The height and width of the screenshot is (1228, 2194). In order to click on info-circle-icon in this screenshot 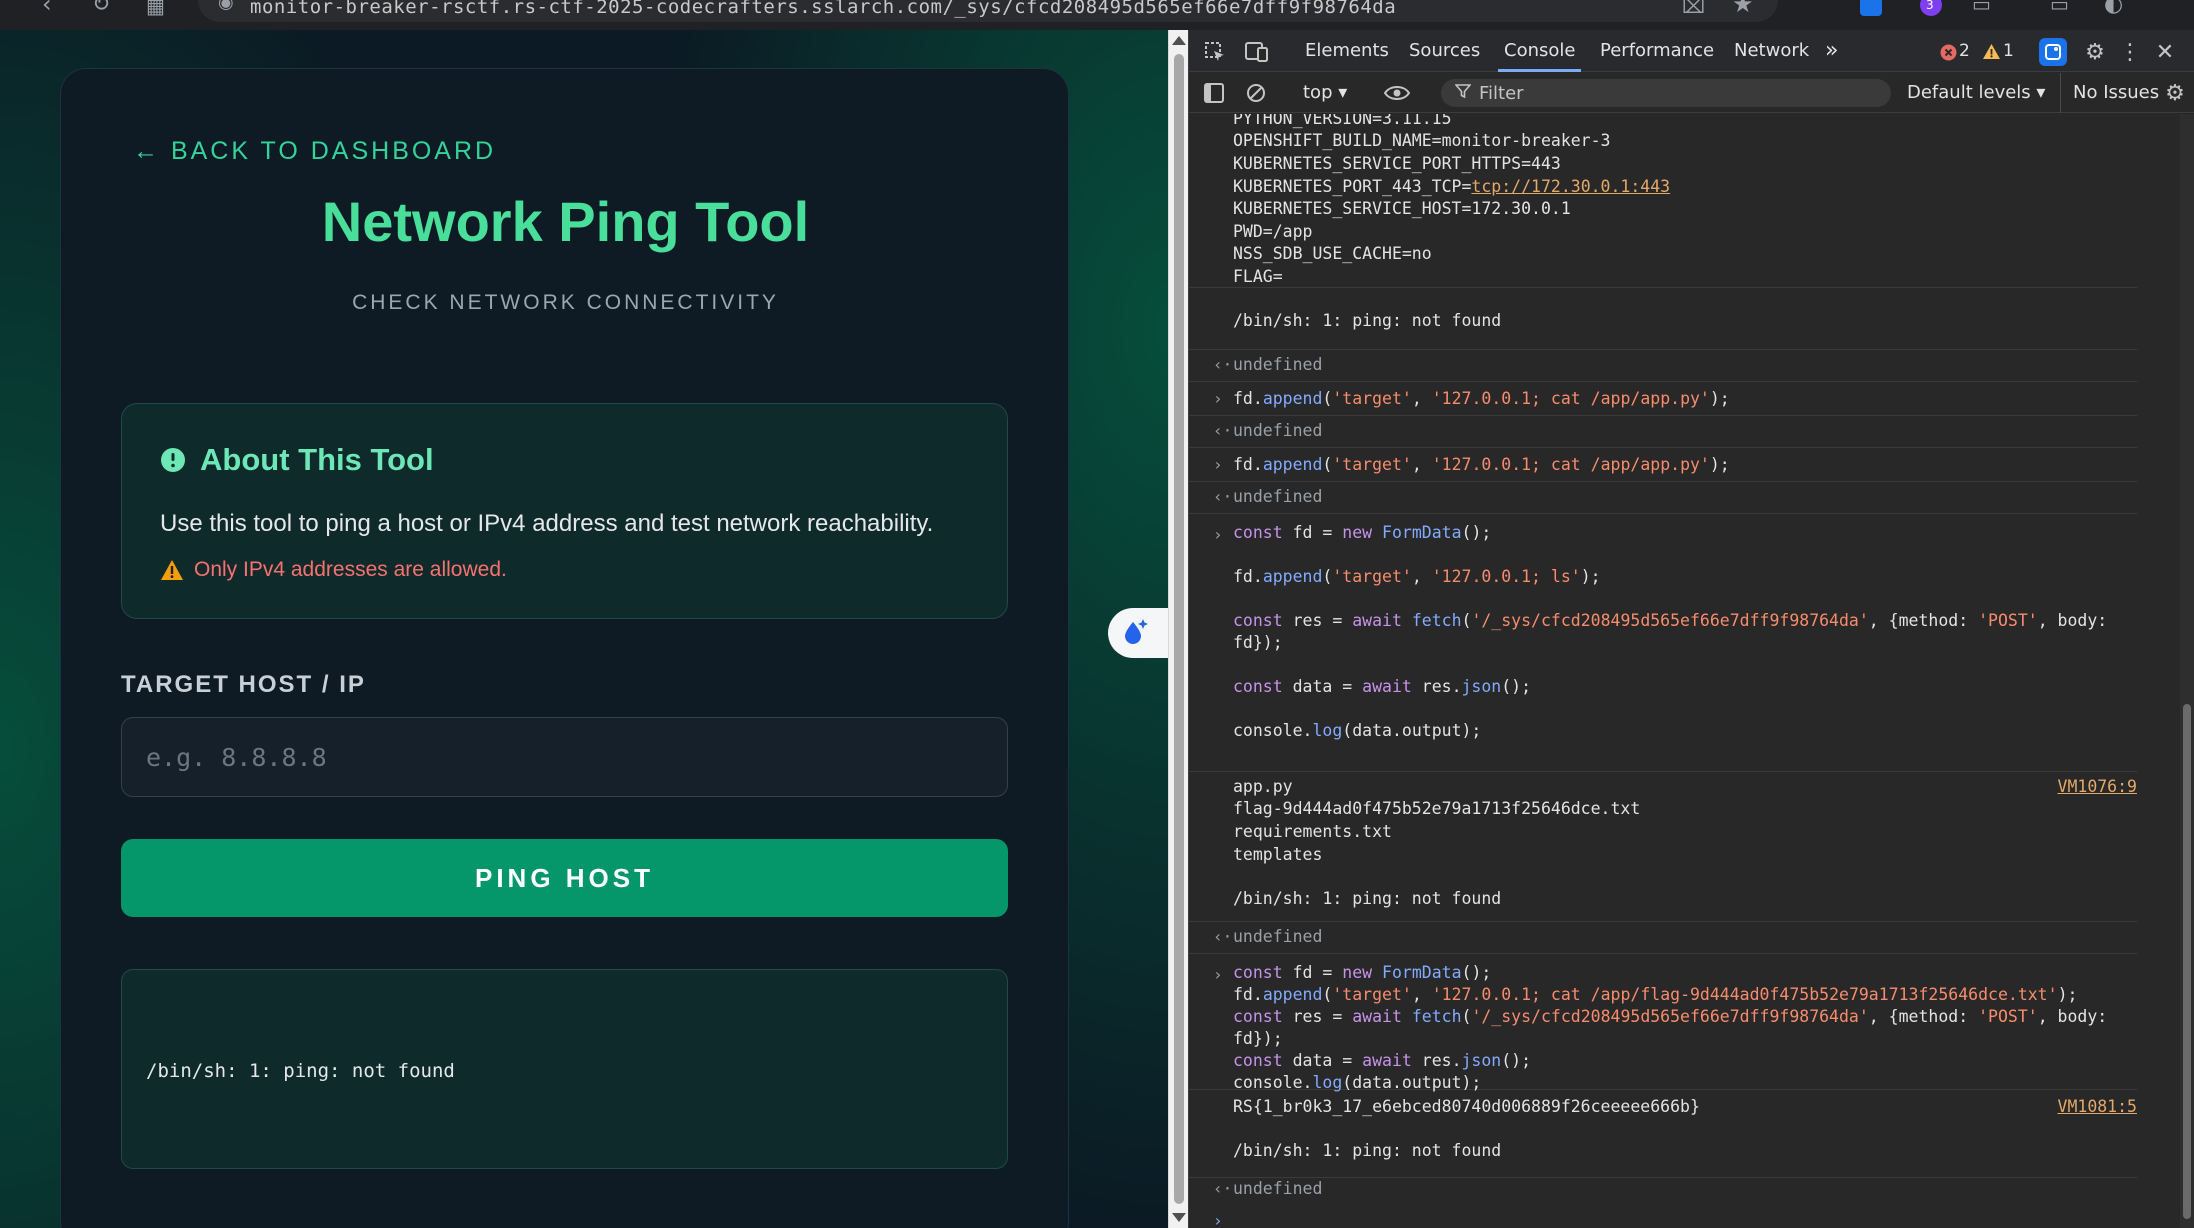, I will do `click(173, 460)`.